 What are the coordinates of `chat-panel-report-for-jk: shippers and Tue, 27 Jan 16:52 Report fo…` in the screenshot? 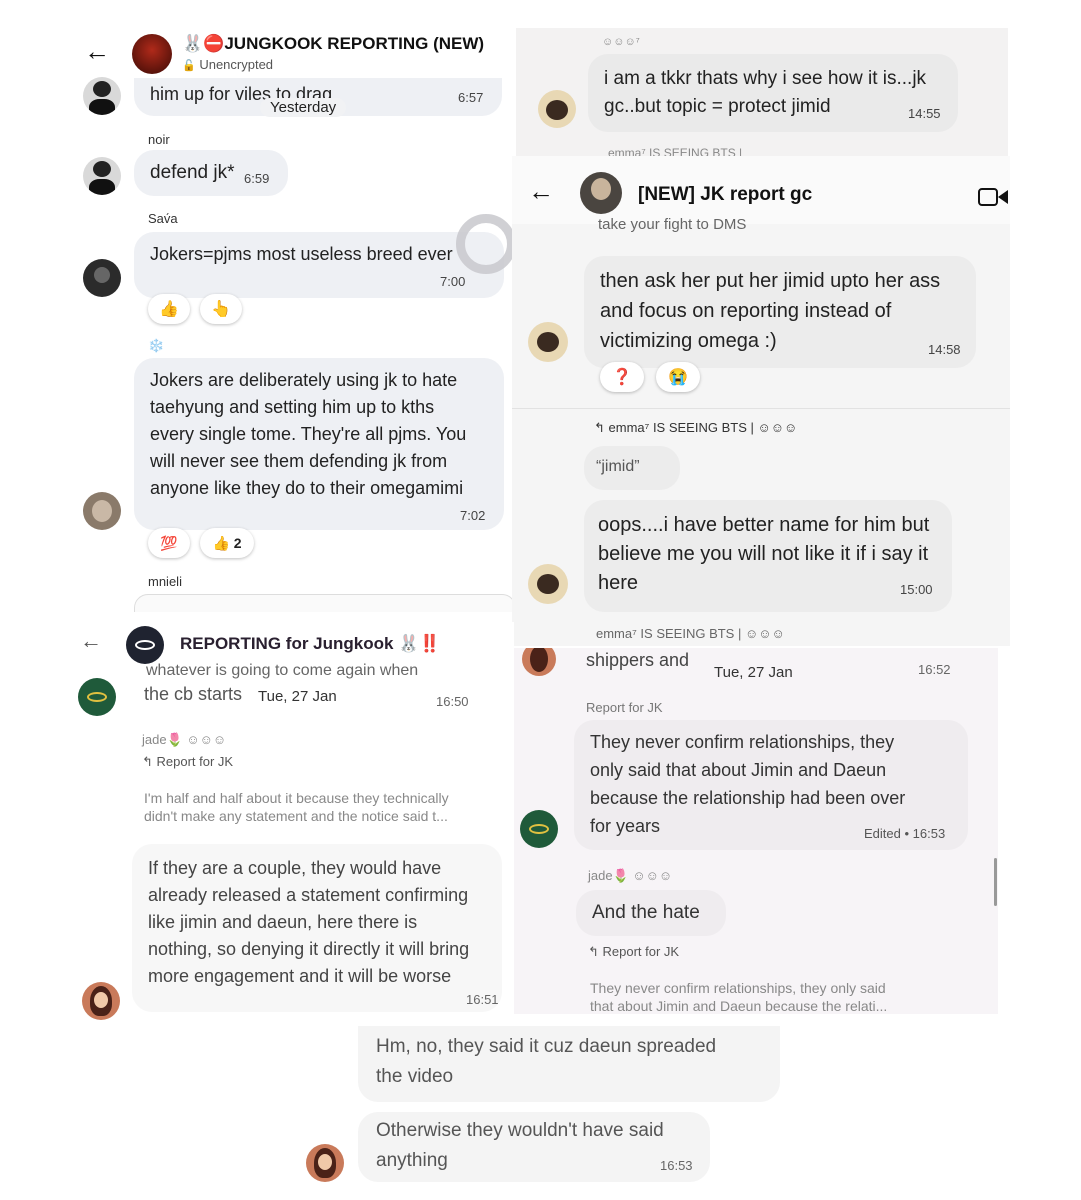 It's located at (756, 831).